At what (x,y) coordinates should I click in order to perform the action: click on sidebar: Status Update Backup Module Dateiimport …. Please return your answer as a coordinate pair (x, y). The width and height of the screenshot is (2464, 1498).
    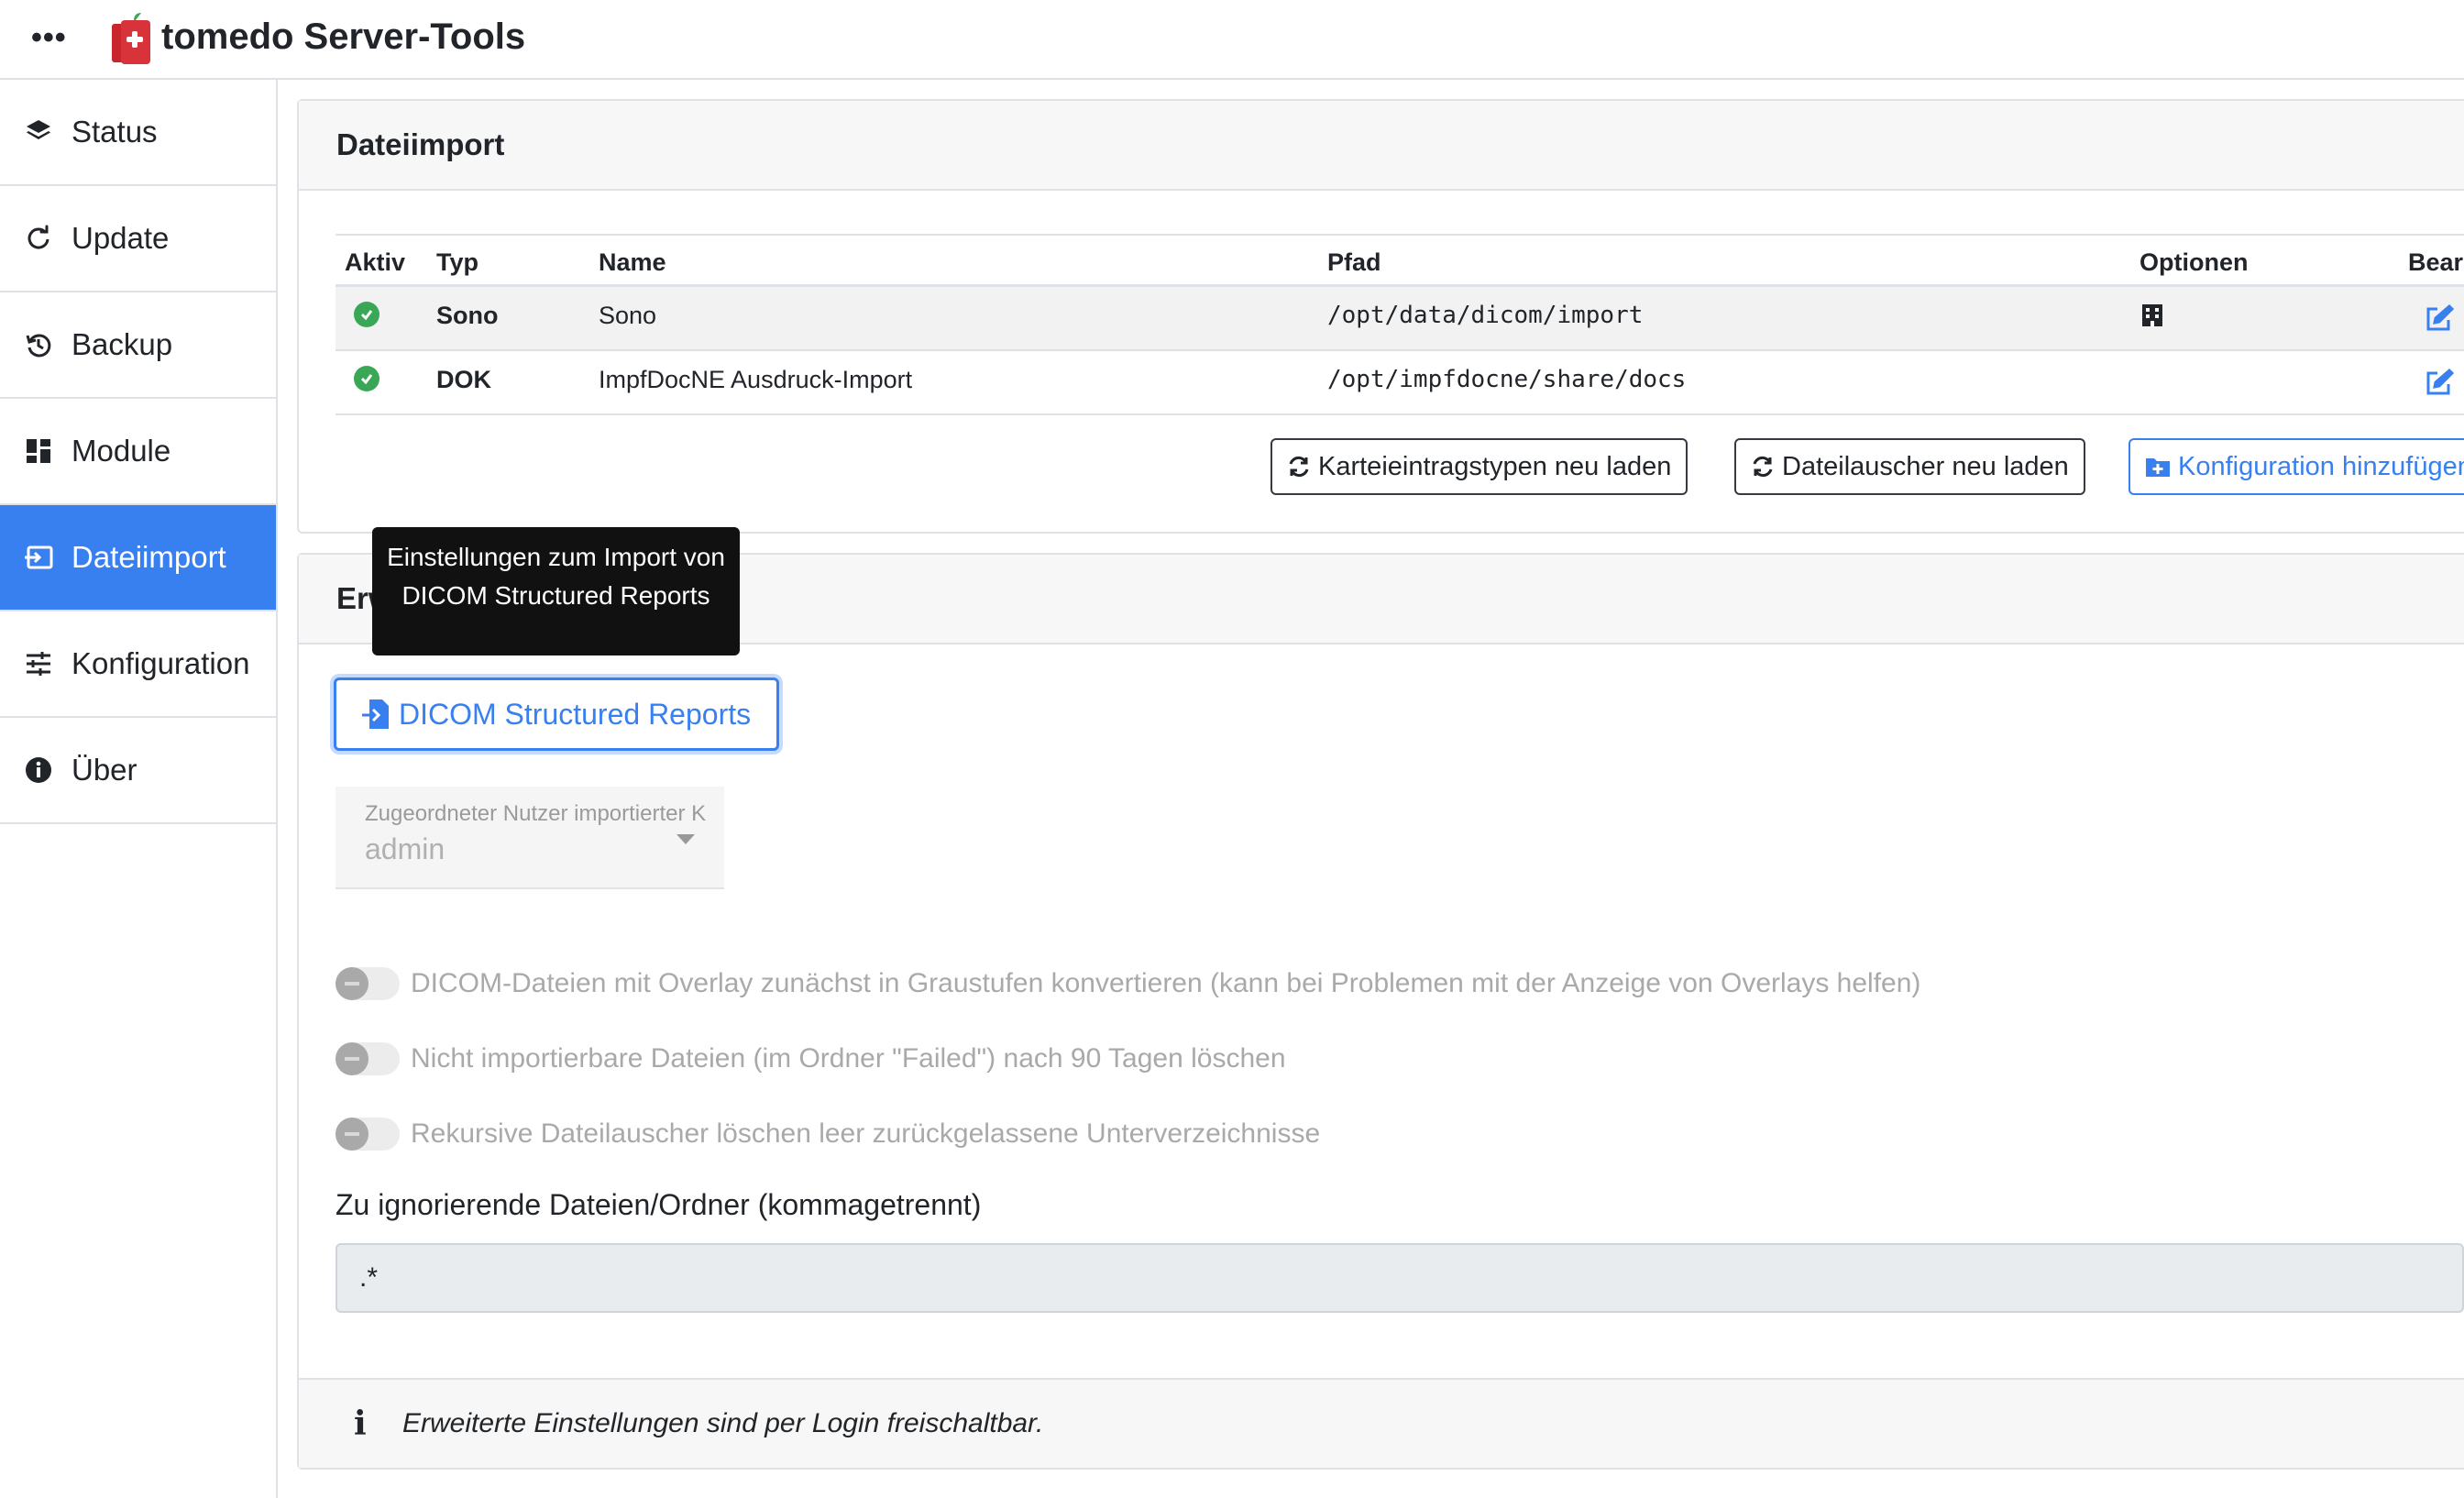
    Looking at the image, I should click on (139, 789).